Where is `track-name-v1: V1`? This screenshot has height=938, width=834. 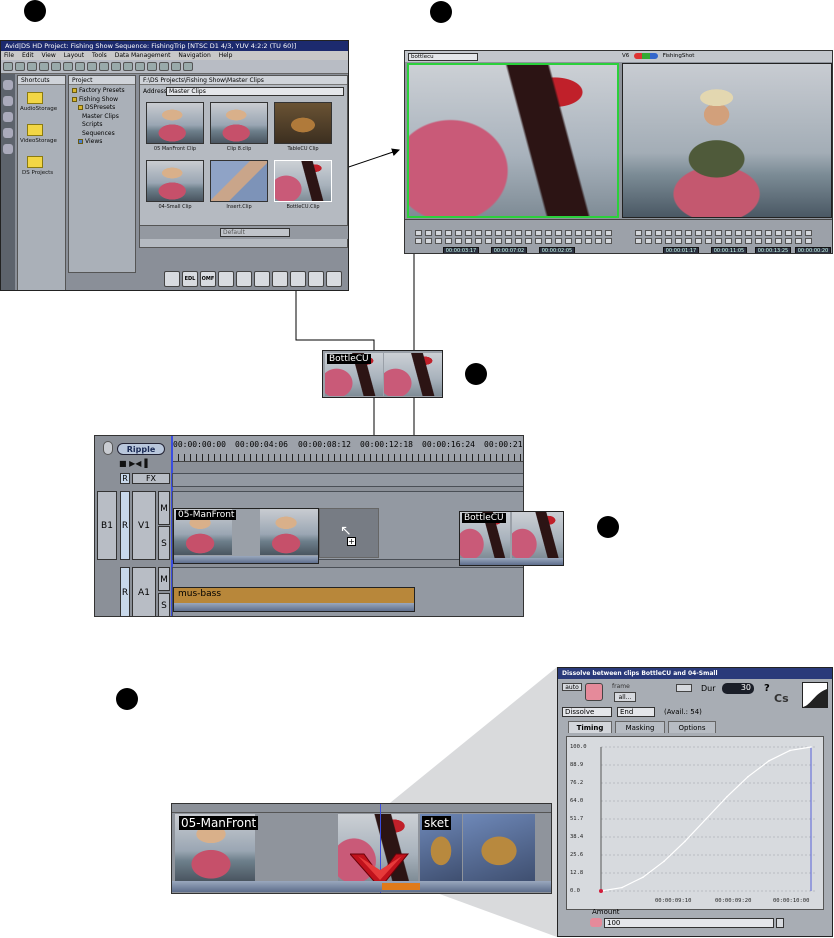
track-name-v1: V1 is located at coordinates (144, 525).